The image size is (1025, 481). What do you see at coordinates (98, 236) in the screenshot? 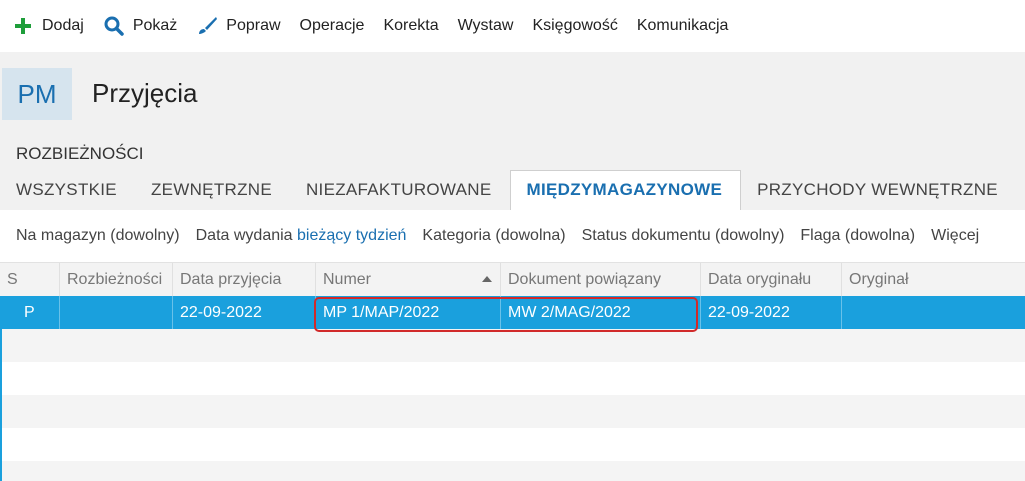
I see `filter-warehouse: Na magazyn (dowolny)` at bounding box center [98, 236].